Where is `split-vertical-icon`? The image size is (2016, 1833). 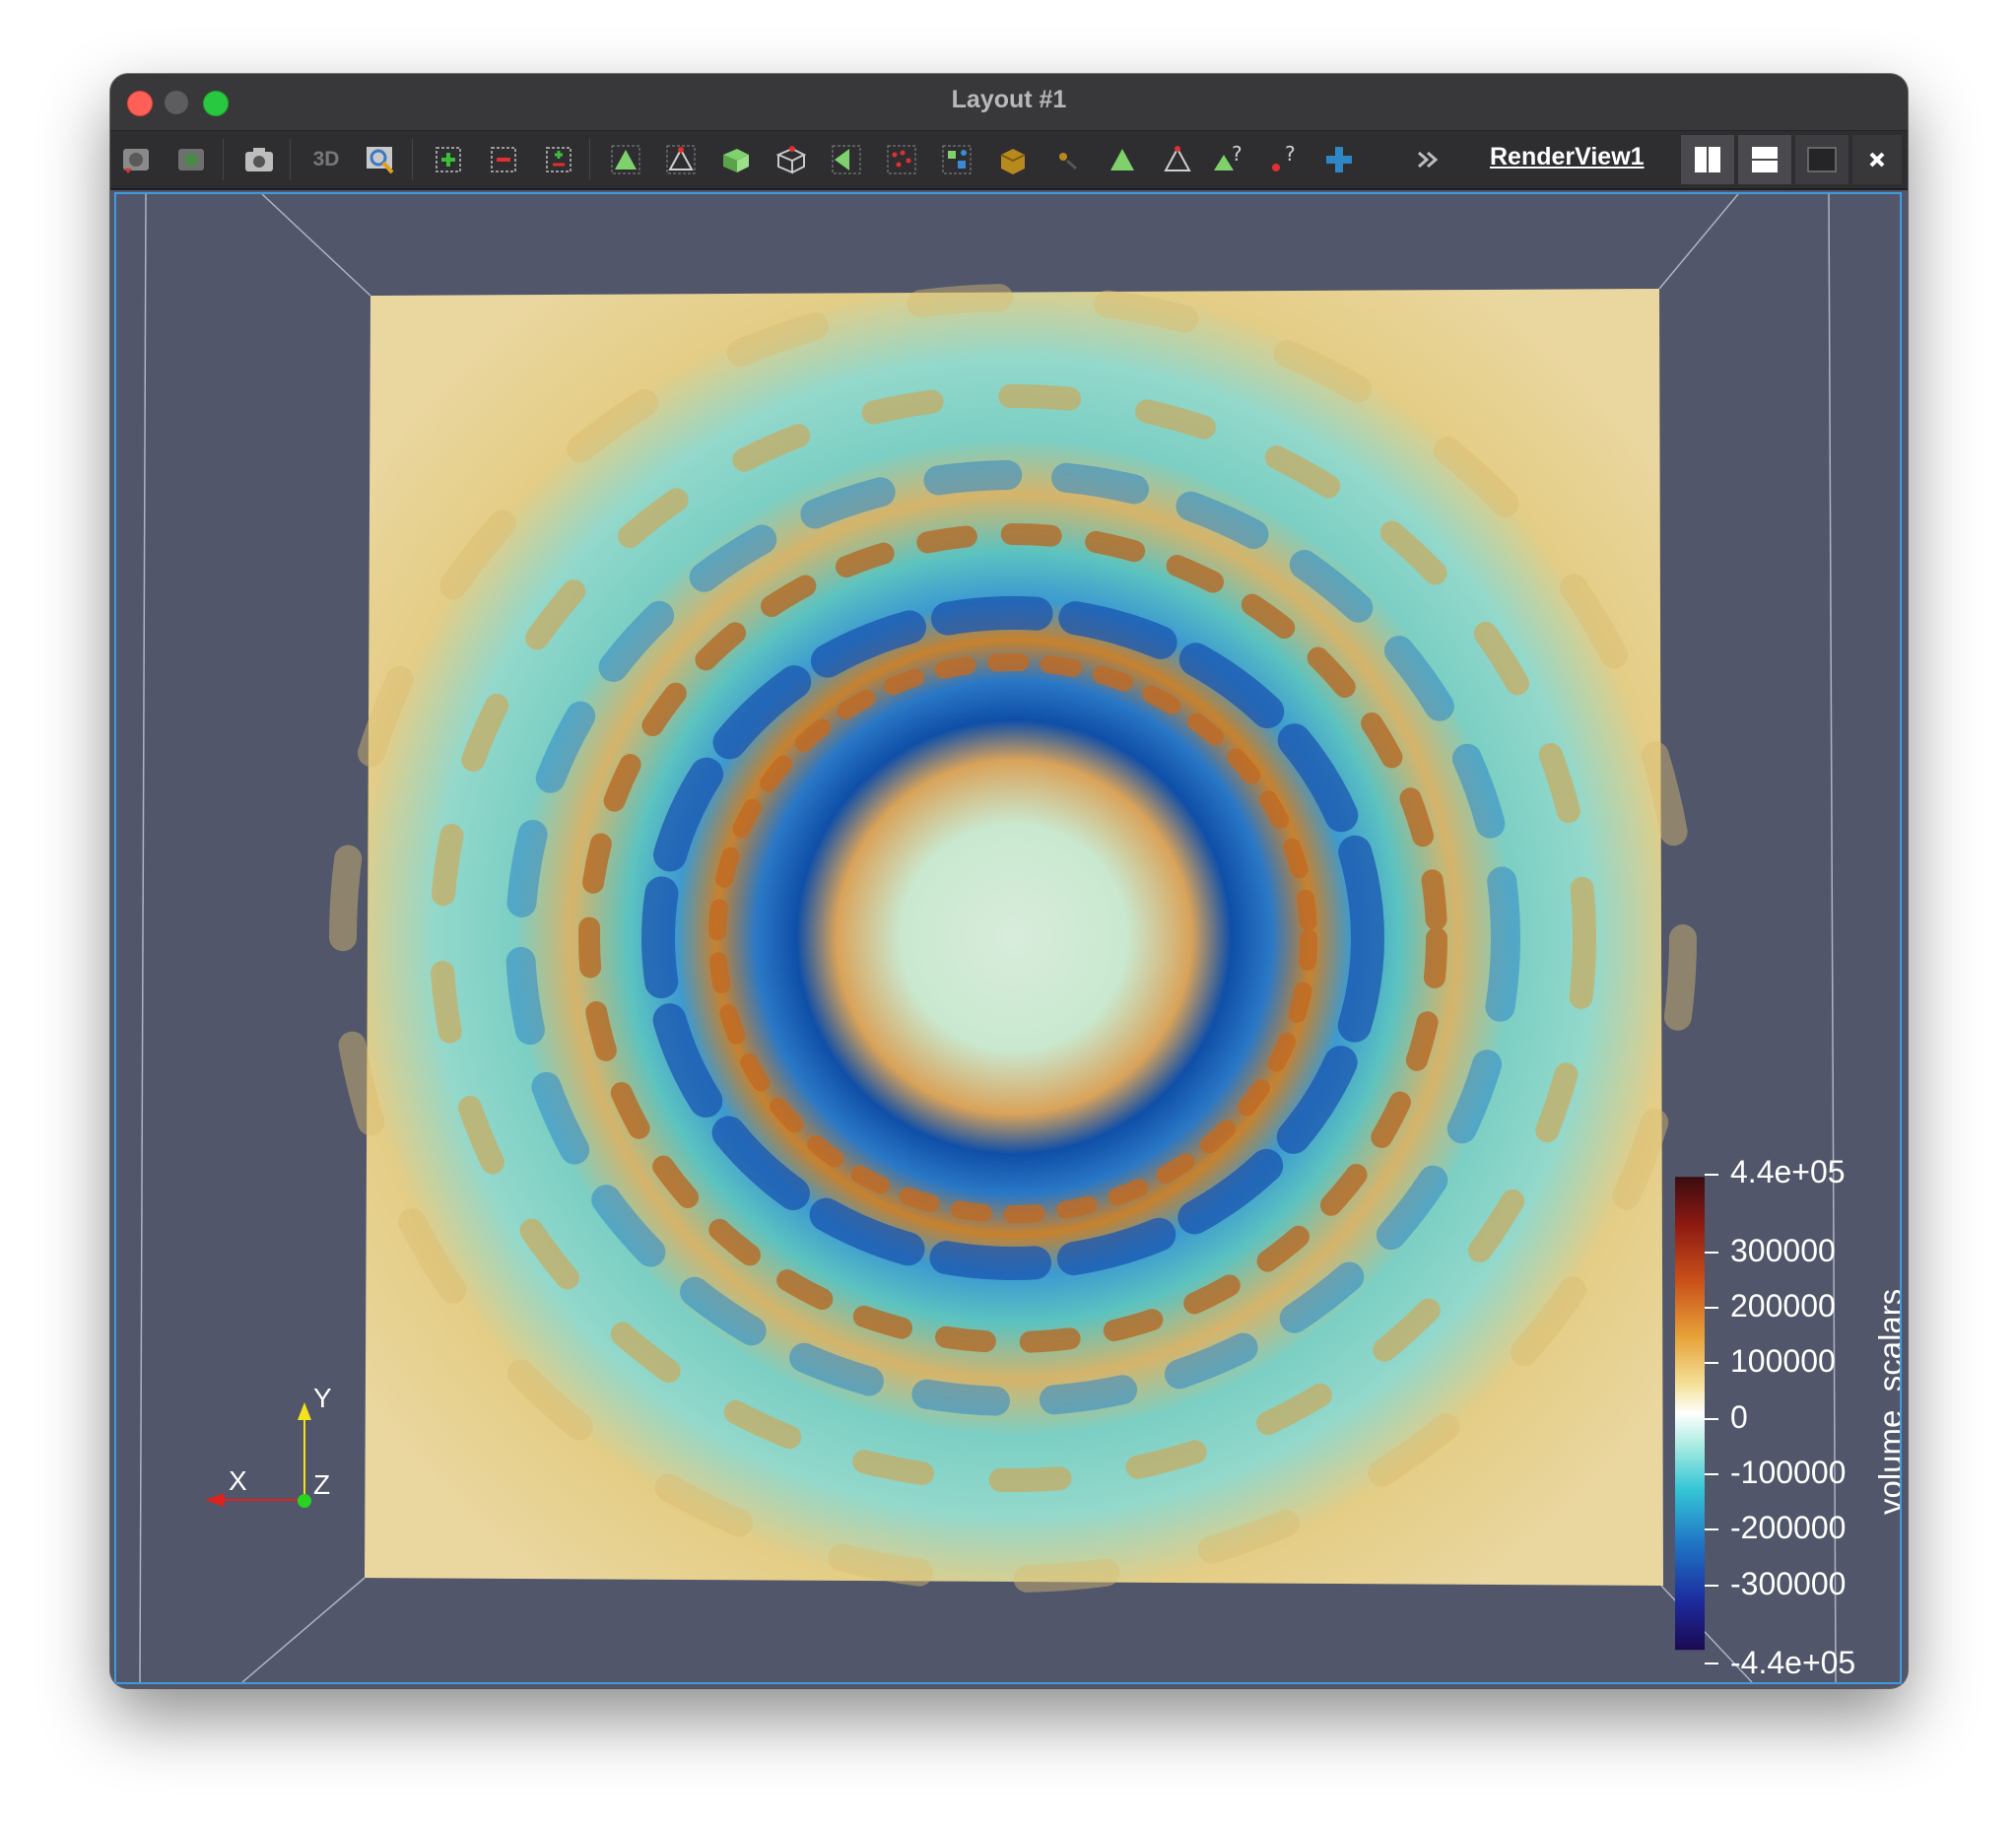 split-vertical-icon is located at coordinates (1765, 159).